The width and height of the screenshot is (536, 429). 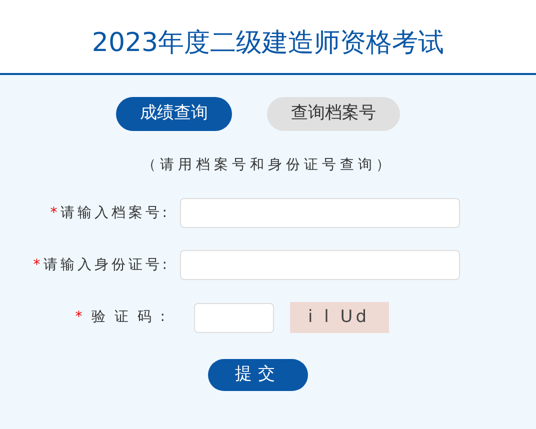 I want to click on hint-text: （请用档案号和身份证号查询）, so click(x=268, y=165).